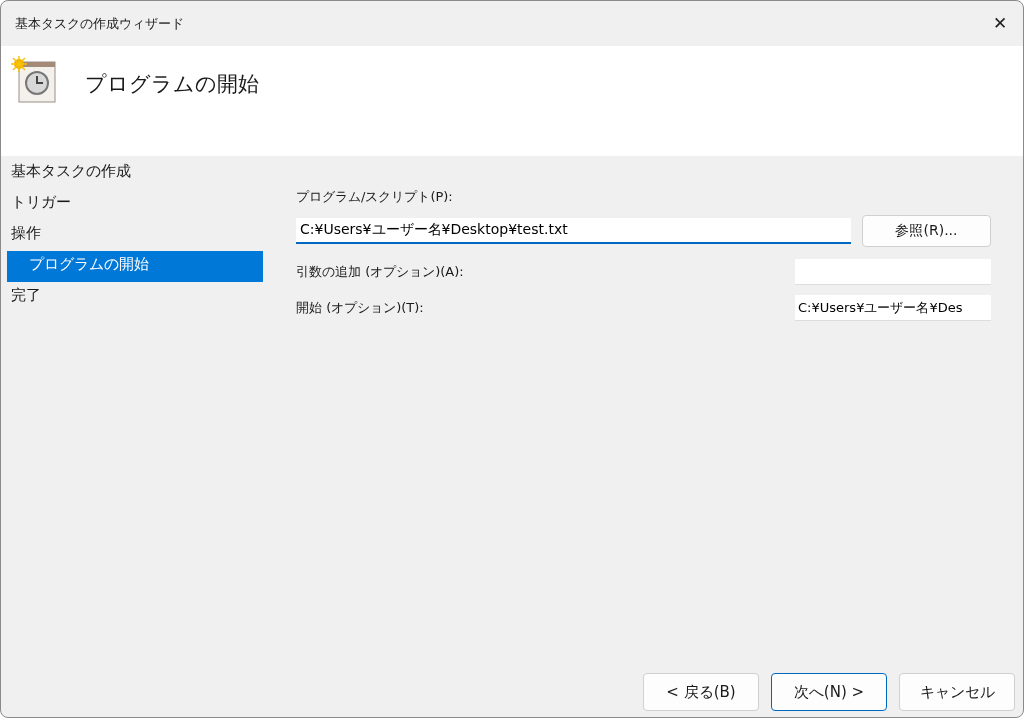 The width and height of the screenshot is (1024, 718). I want to click on wizard-button: キャンセル, so click(957, 692).